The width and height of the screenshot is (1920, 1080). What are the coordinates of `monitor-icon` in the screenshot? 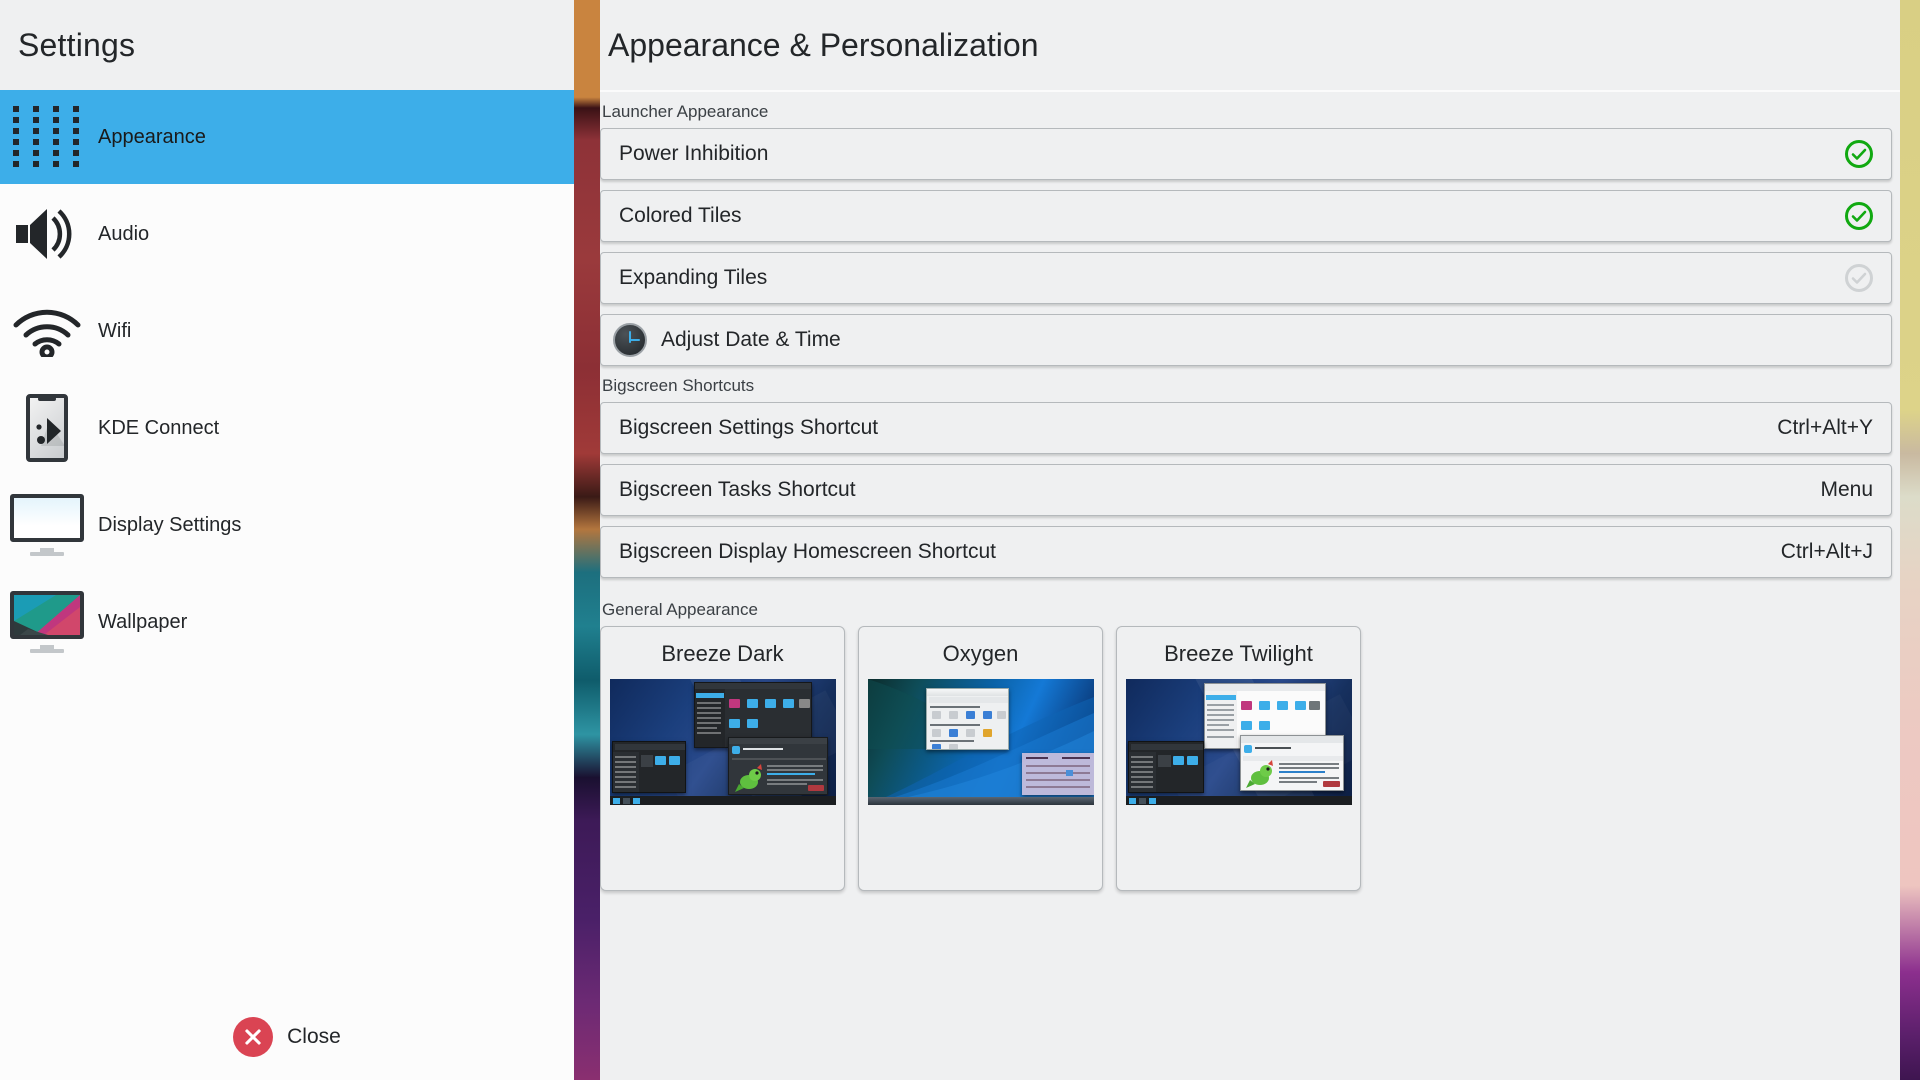 It's located at (47, 525).